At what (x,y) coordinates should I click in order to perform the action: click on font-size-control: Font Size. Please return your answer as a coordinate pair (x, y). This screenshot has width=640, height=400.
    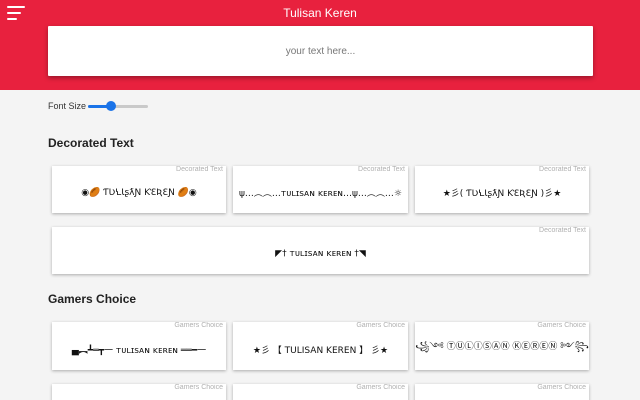
    Looking at the image, I should click on (98, 106).